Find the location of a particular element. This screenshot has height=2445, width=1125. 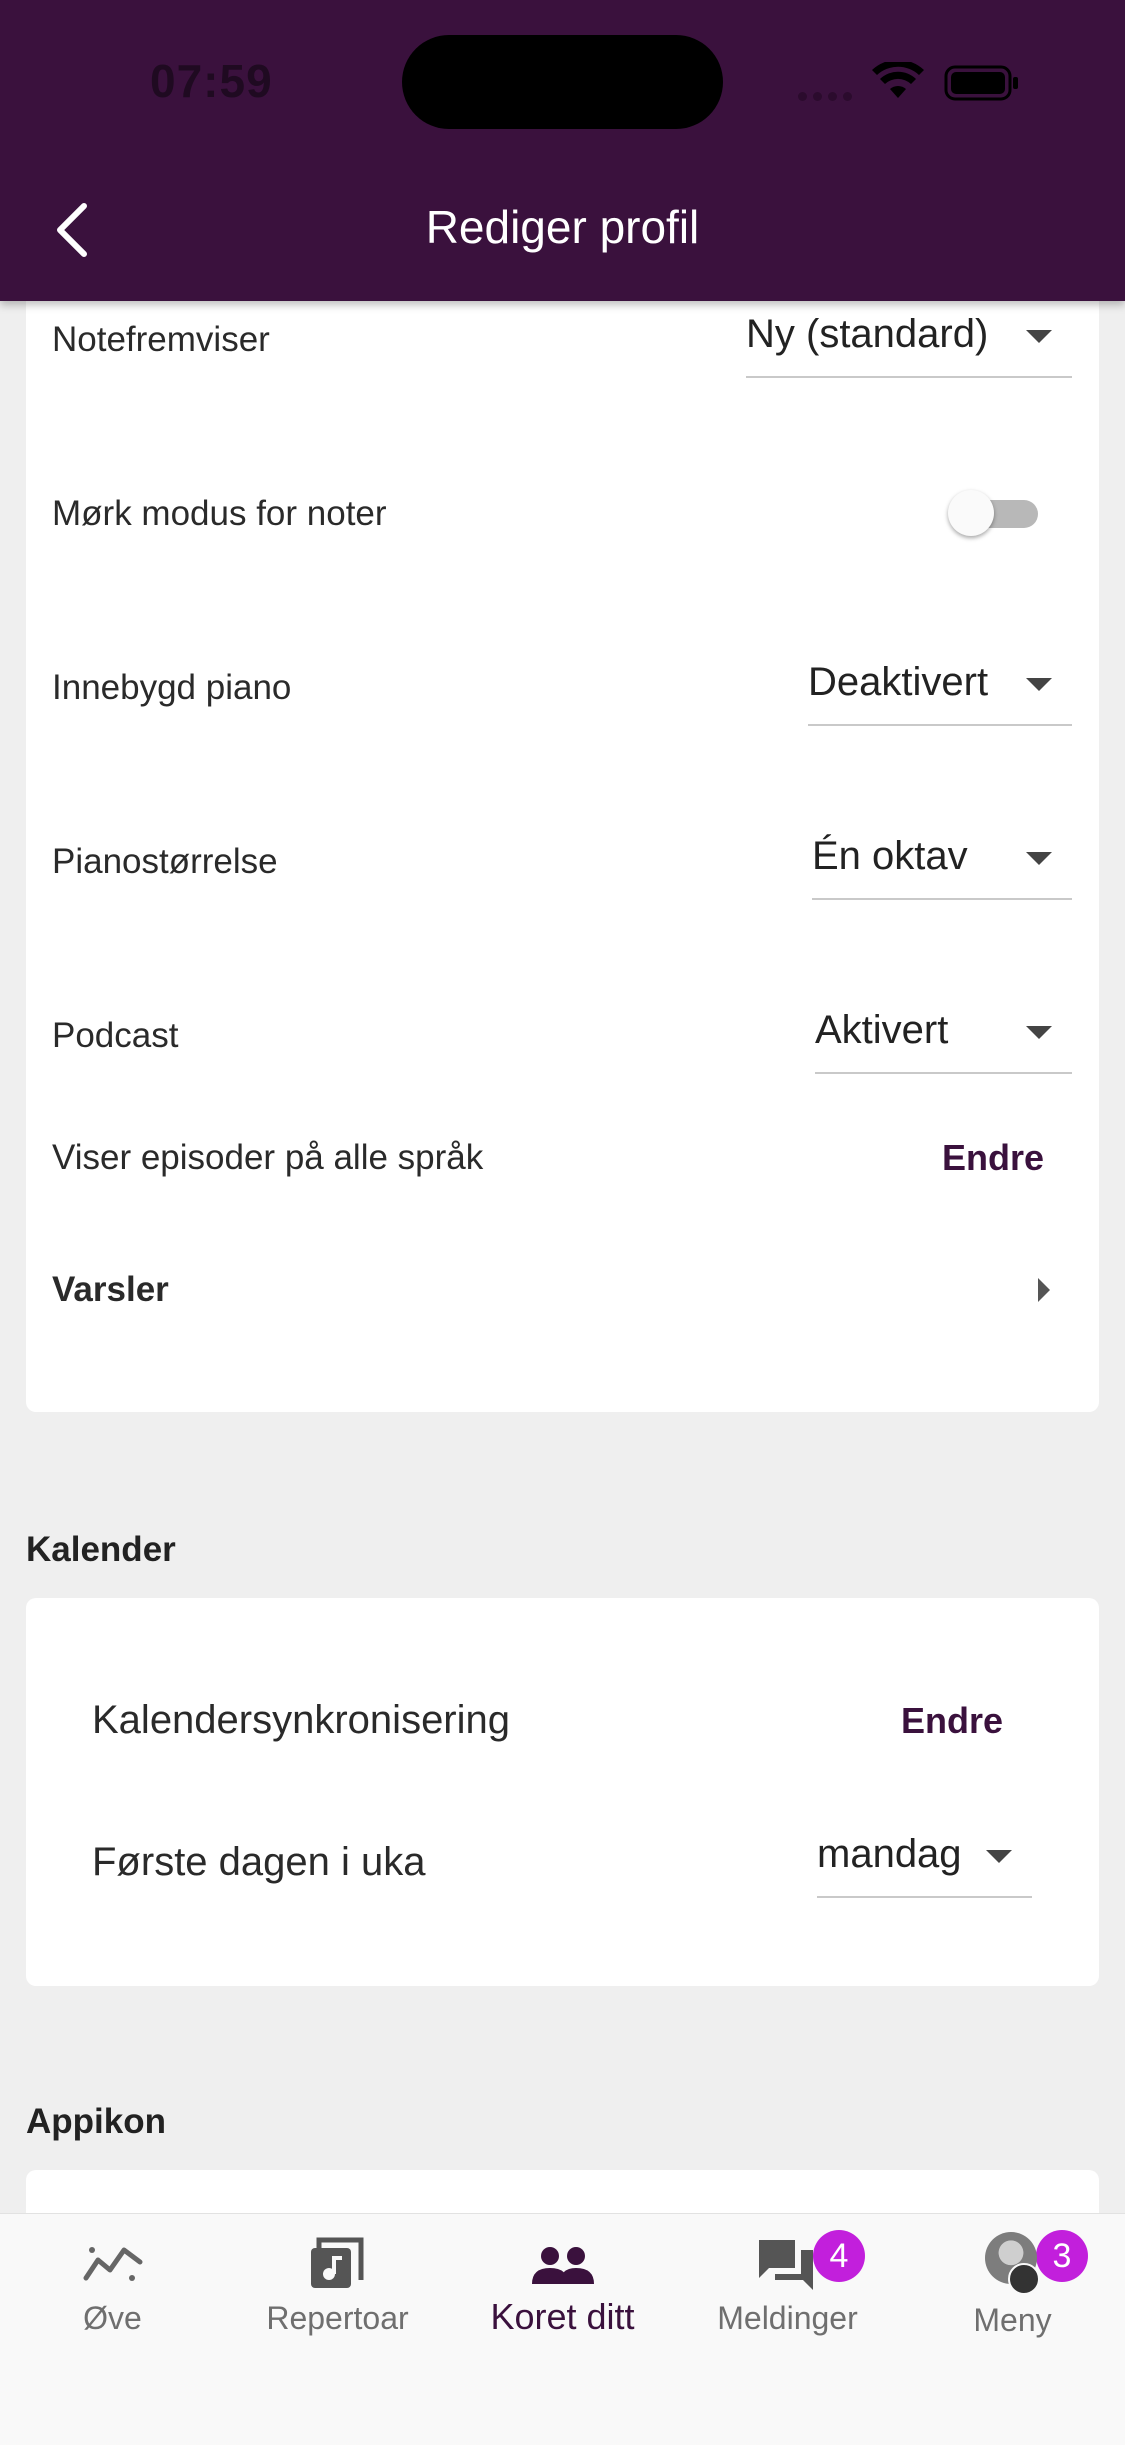

menu-lines-icon is located at coordinates (1024, 2279).